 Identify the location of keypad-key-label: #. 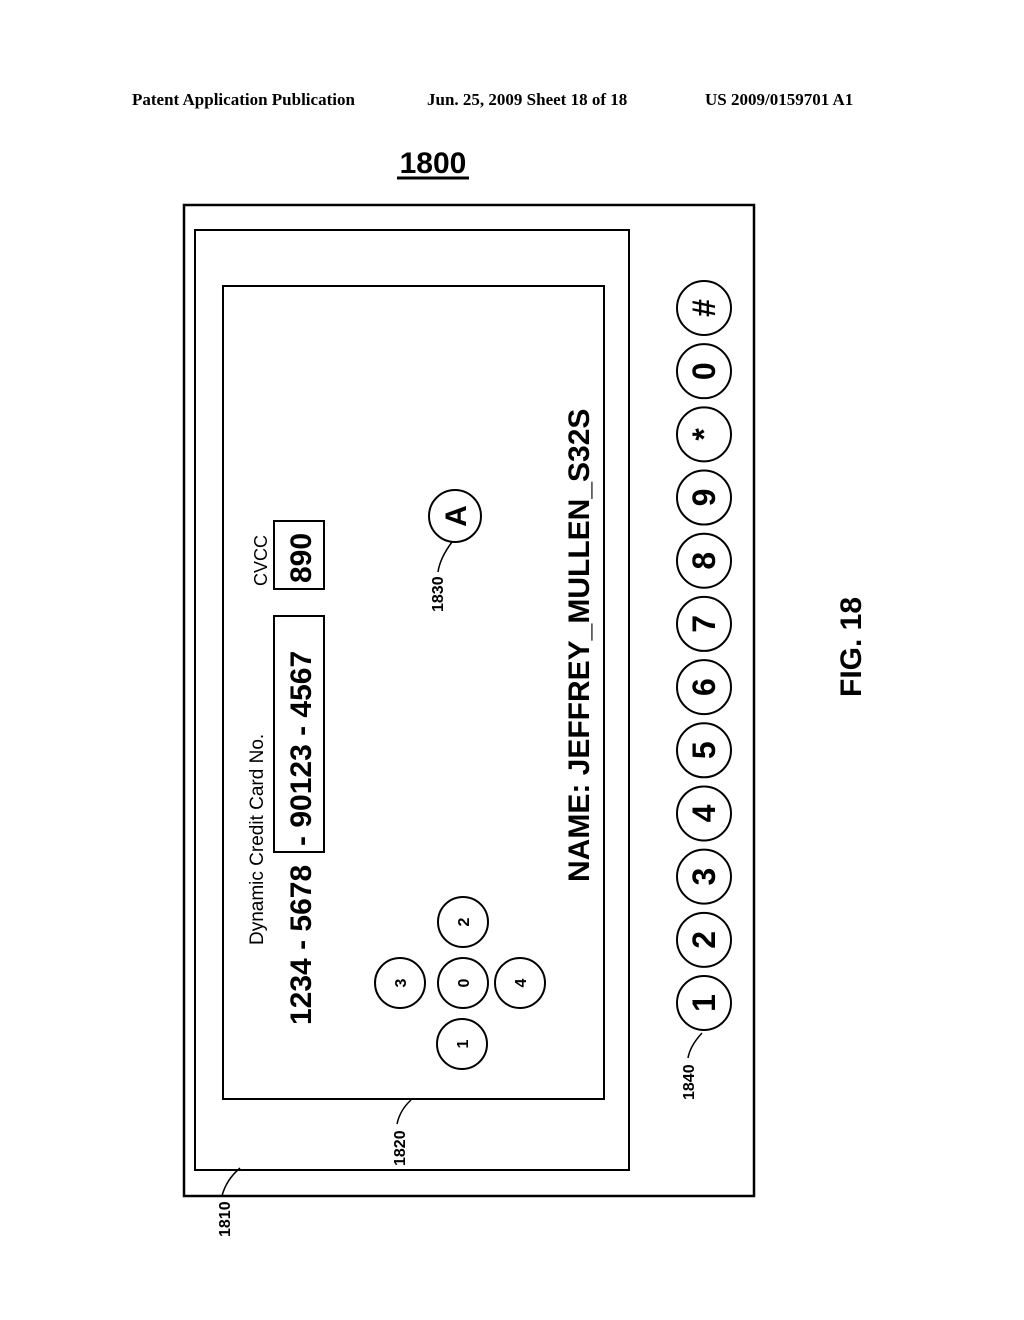
(704, 308).